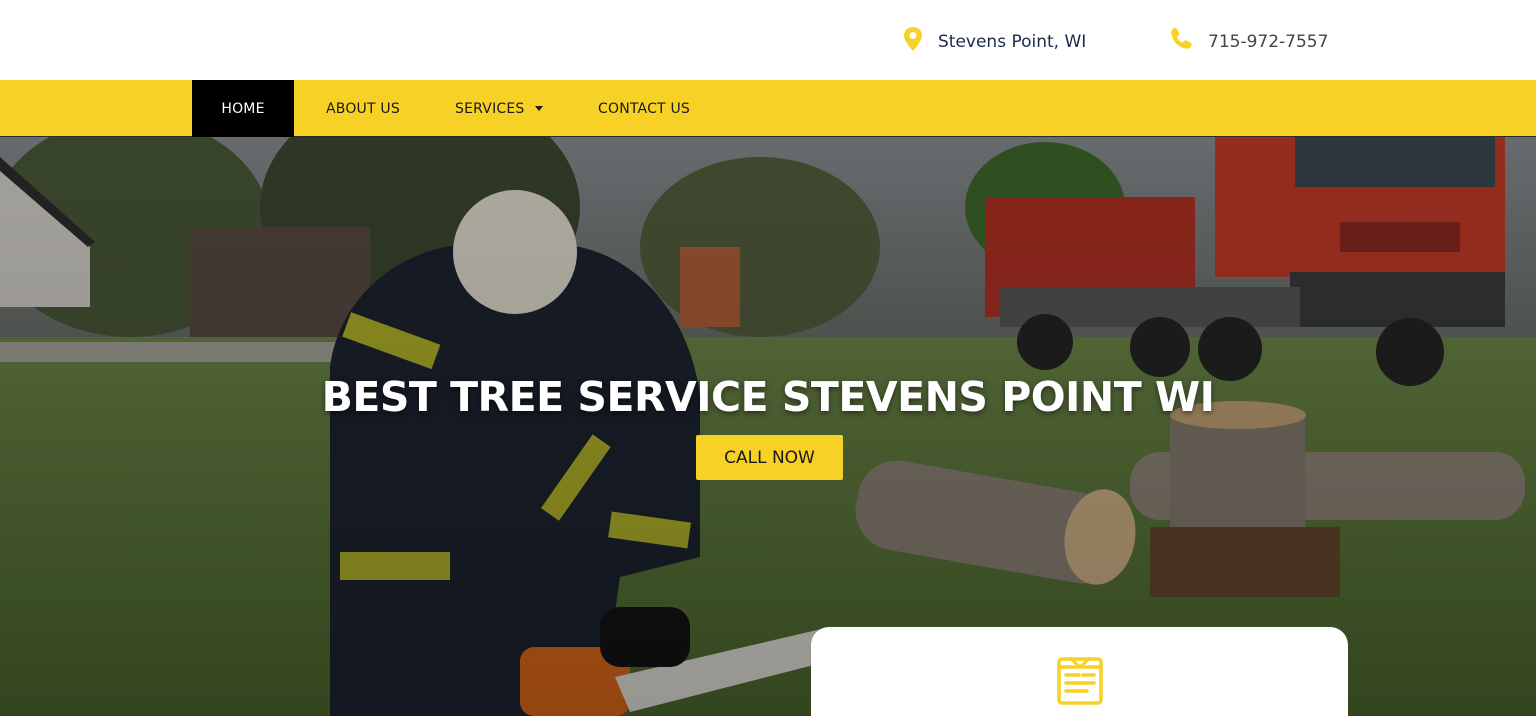  I want to click on nav-about-us: ABOUT US, so click(363, 108).